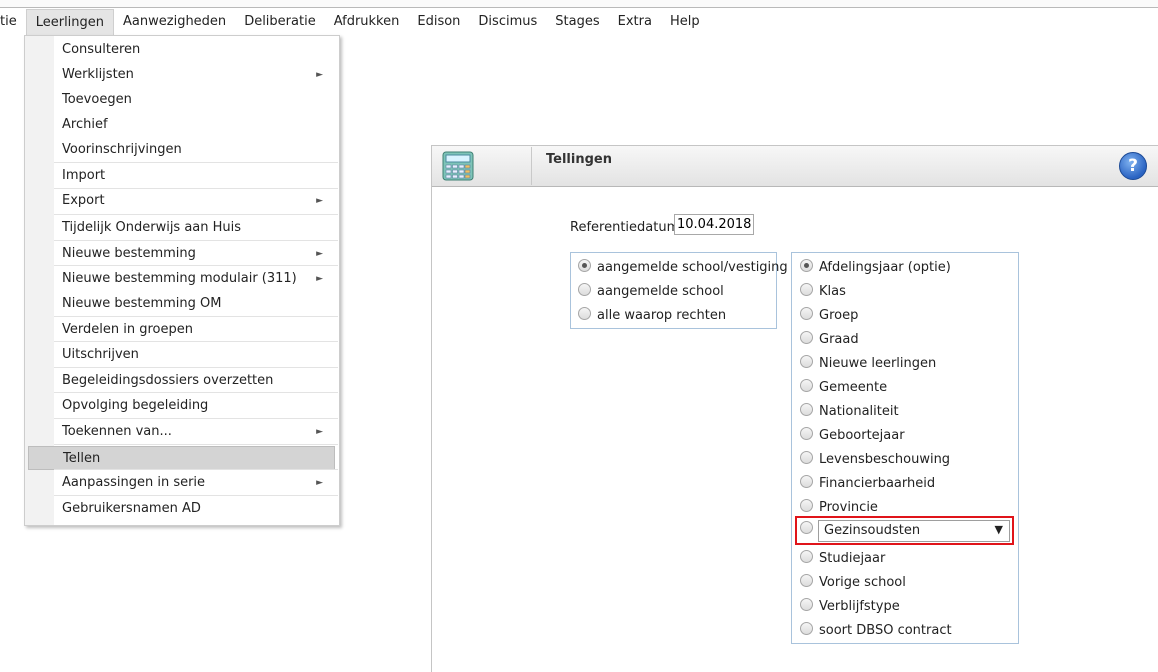  Describe the element at coordinates (181, 50) in the screenshot. I see `menu-item-consulteren: Consulteren` at that location.